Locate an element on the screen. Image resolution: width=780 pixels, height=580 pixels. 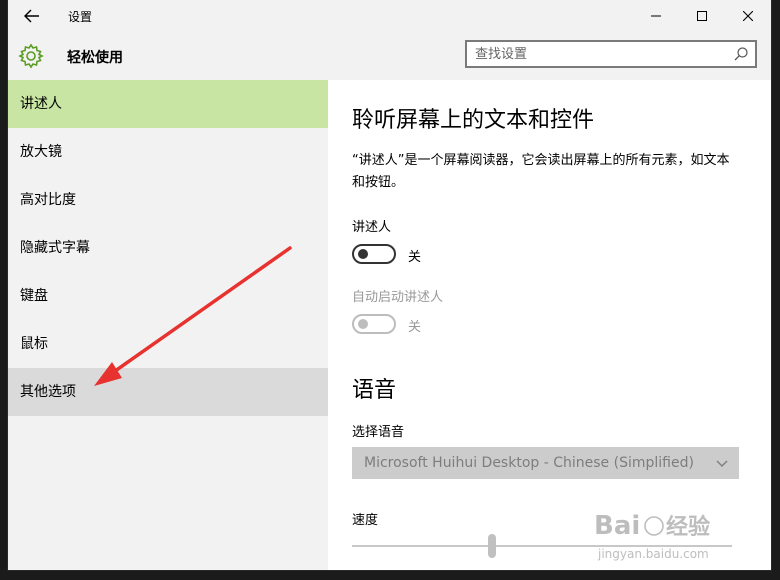
sidebar-item-keyboard: 键盘 is located at coordinates (168, 296).